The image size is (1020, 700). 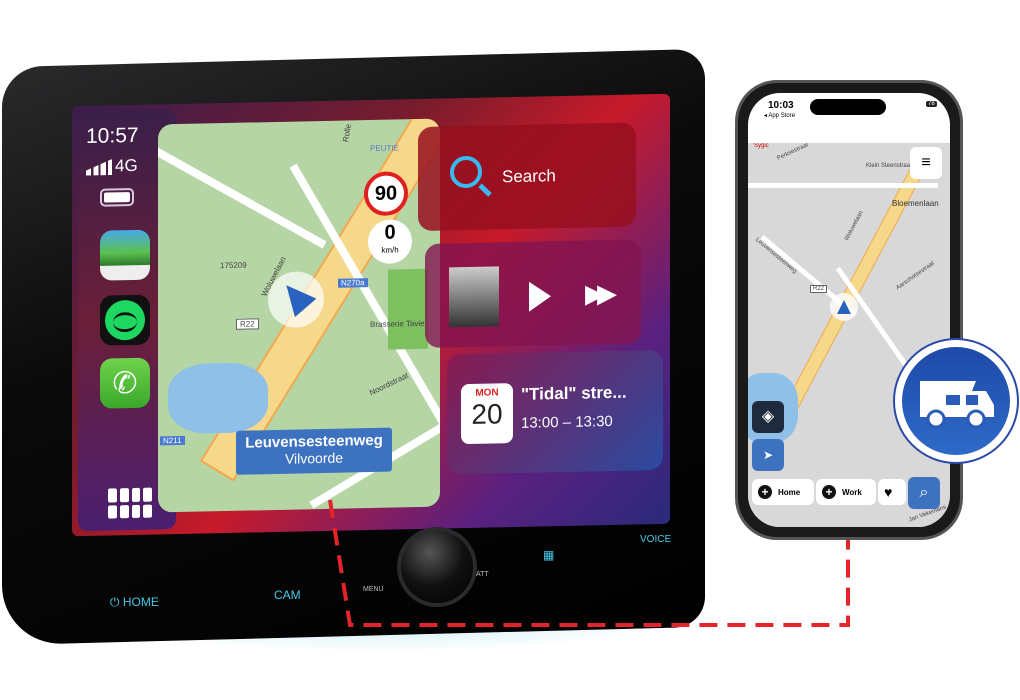 What do you see at coordinates (768, 455) in the screenshot?
I see `locate-icon: ➤` at bounding box center [768, 455].